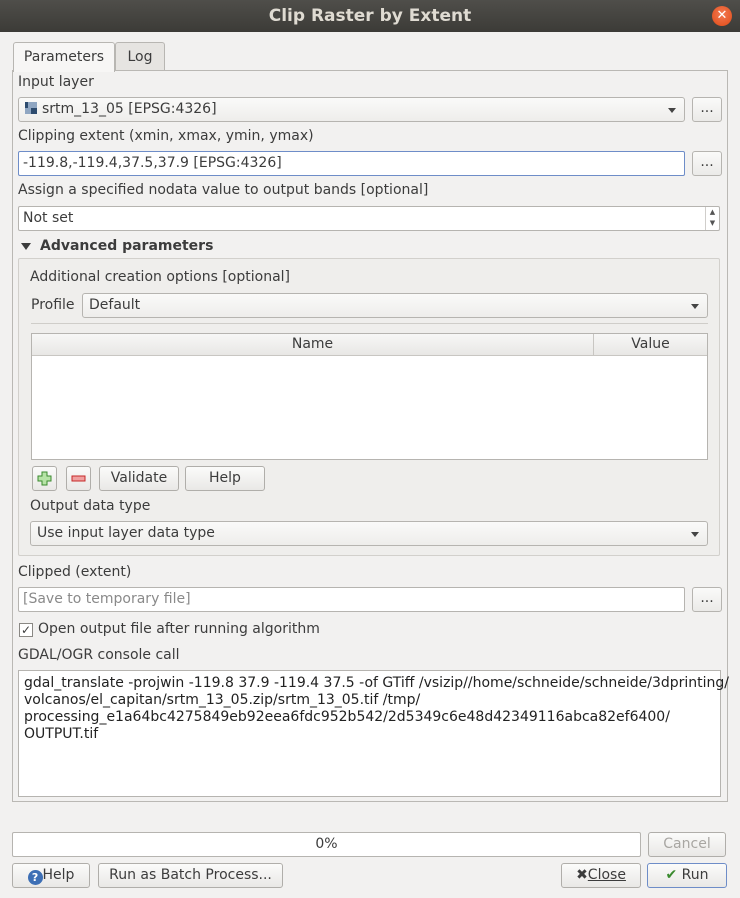 This screenshot has width=740, height=898. Describe the element at coordinates (179, 629) in the screenshot. I see `open-output-label: Open output file after running algorithm` at that location.